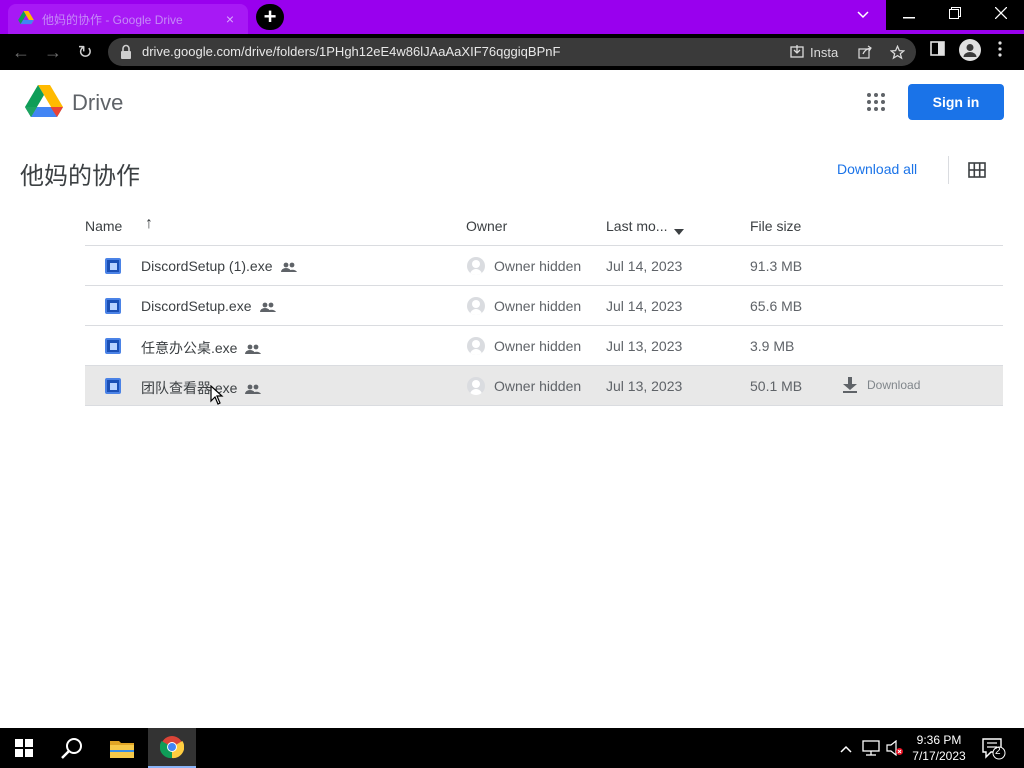 This screenshot has width=1024, height=768. Describe the element at coordinates (512, 102) in the screenshot. I see `drive-header: Drive Sign in` at that location.